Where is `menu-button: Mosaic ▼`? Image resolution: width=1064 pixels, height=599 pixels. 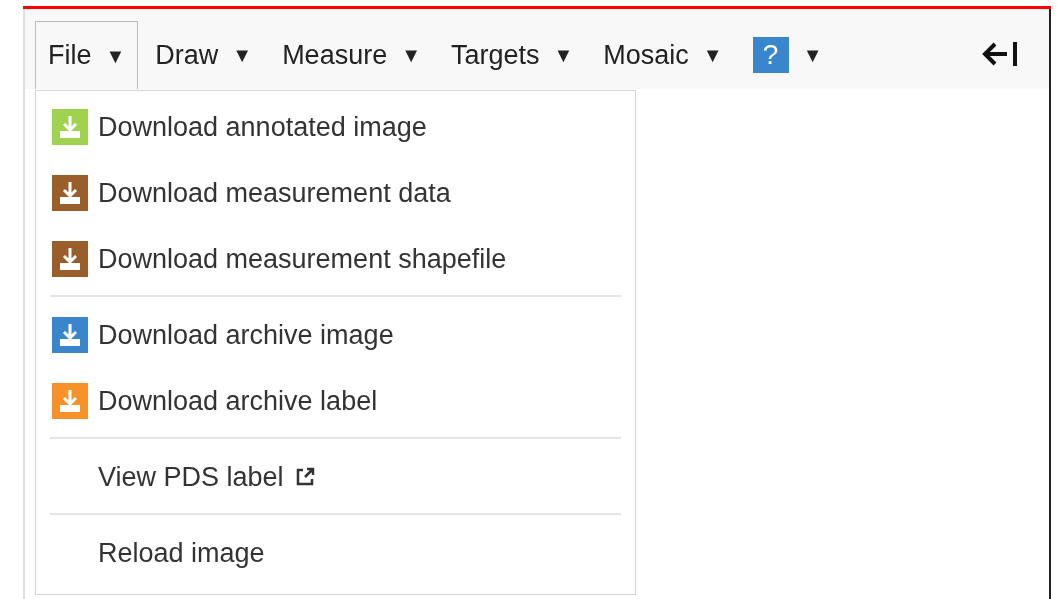 menu-button: Mosaic ▼ is located at coordinates (663, 55).